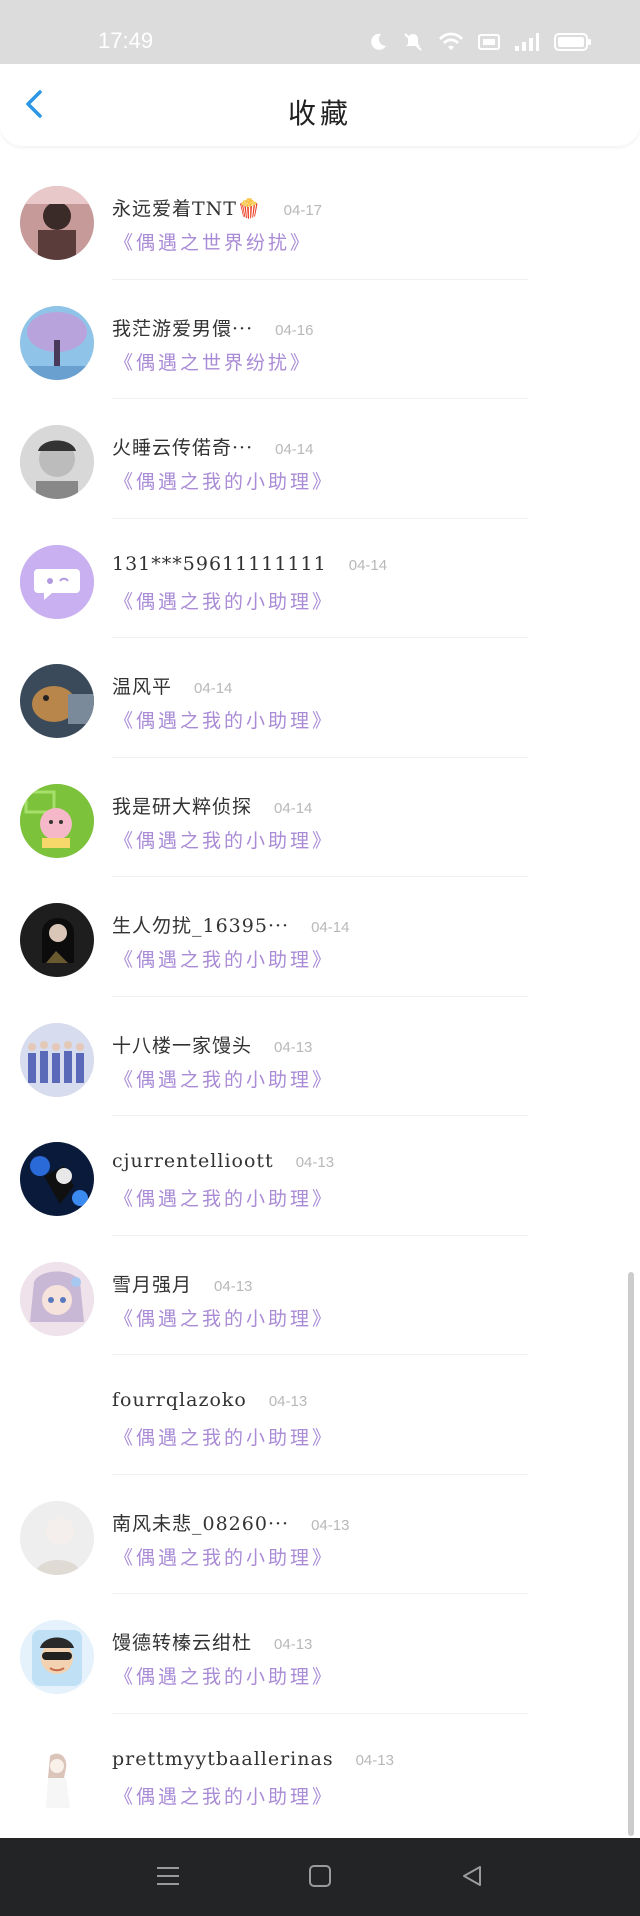 This screenshot has height=1916, width=640. What do you see at coordinates (320, 1056) in the screenshot?
I see `list-item: 十八楼一家馒头 04-13 《偶遇之我的小助理》` at bounding box center [320, 1056].